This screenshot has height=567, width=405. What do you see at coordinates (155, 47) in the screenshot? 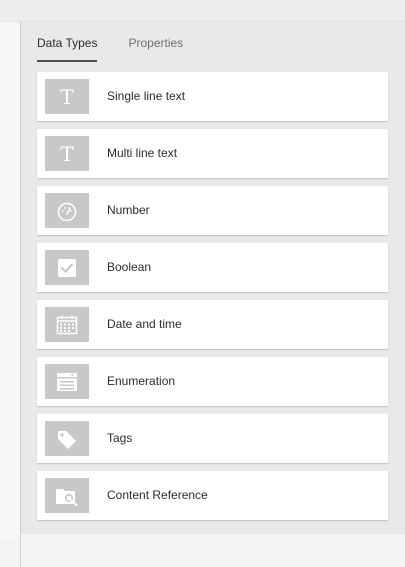
I see `tab-properties: Properties` at bounding box center [155, 47].